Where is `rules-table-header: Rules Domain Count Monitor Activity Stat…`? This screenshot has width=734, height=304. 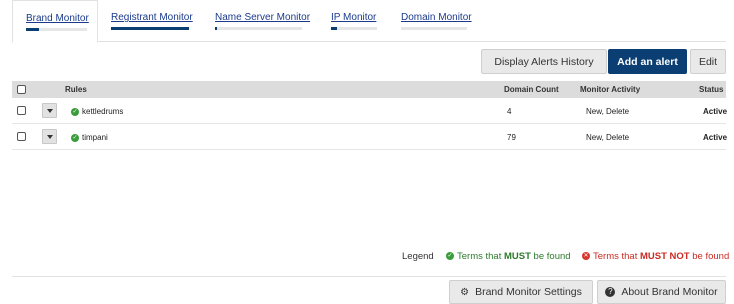
rules-table-header: Rules Domain Count Monitor Activity Stat… is located at coordinates (369, 89).